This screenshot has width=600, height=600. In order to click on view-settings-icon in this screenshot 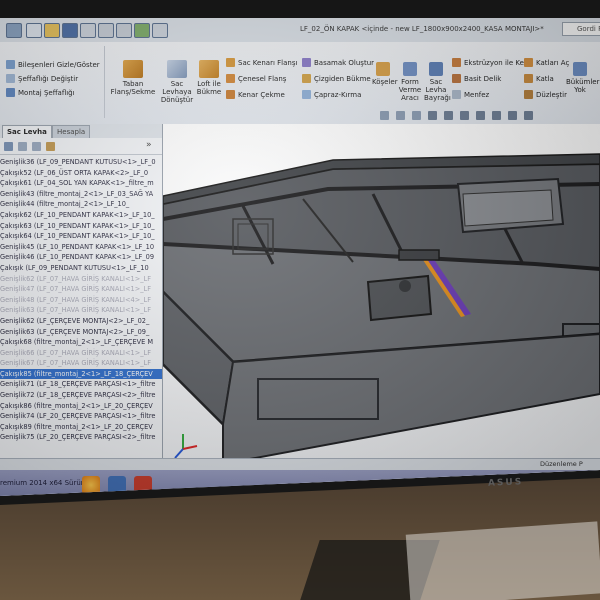, I will do `click(528, 115)`.